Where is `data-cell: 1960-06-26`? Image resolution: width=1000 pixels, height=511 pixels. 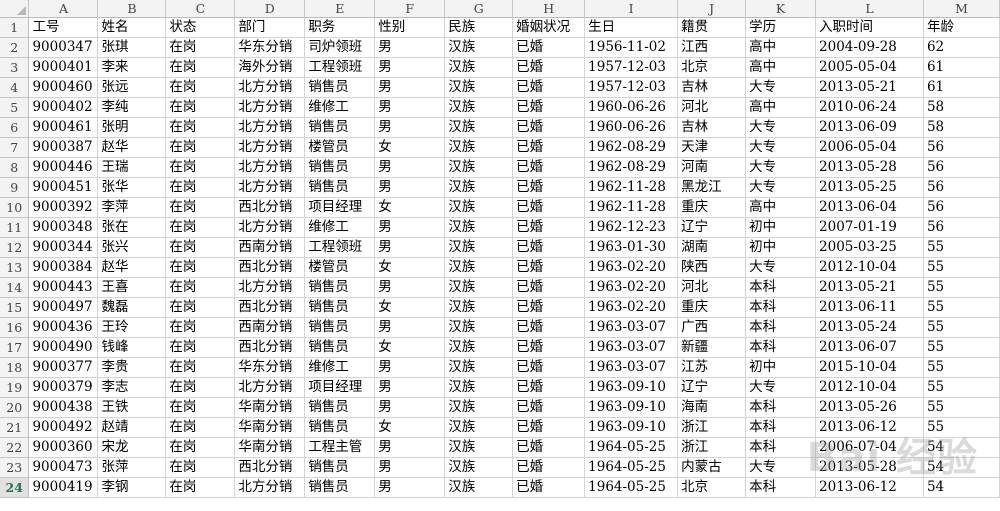
data-cell: 1960-06-26 is located at coordinates (631, 107).